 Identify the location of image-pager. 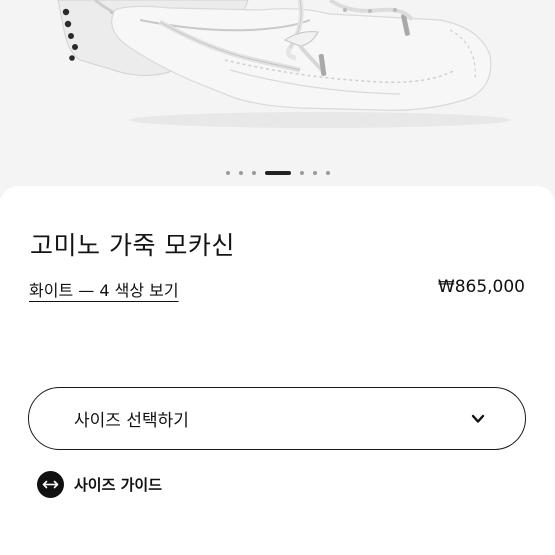
(277, 173).